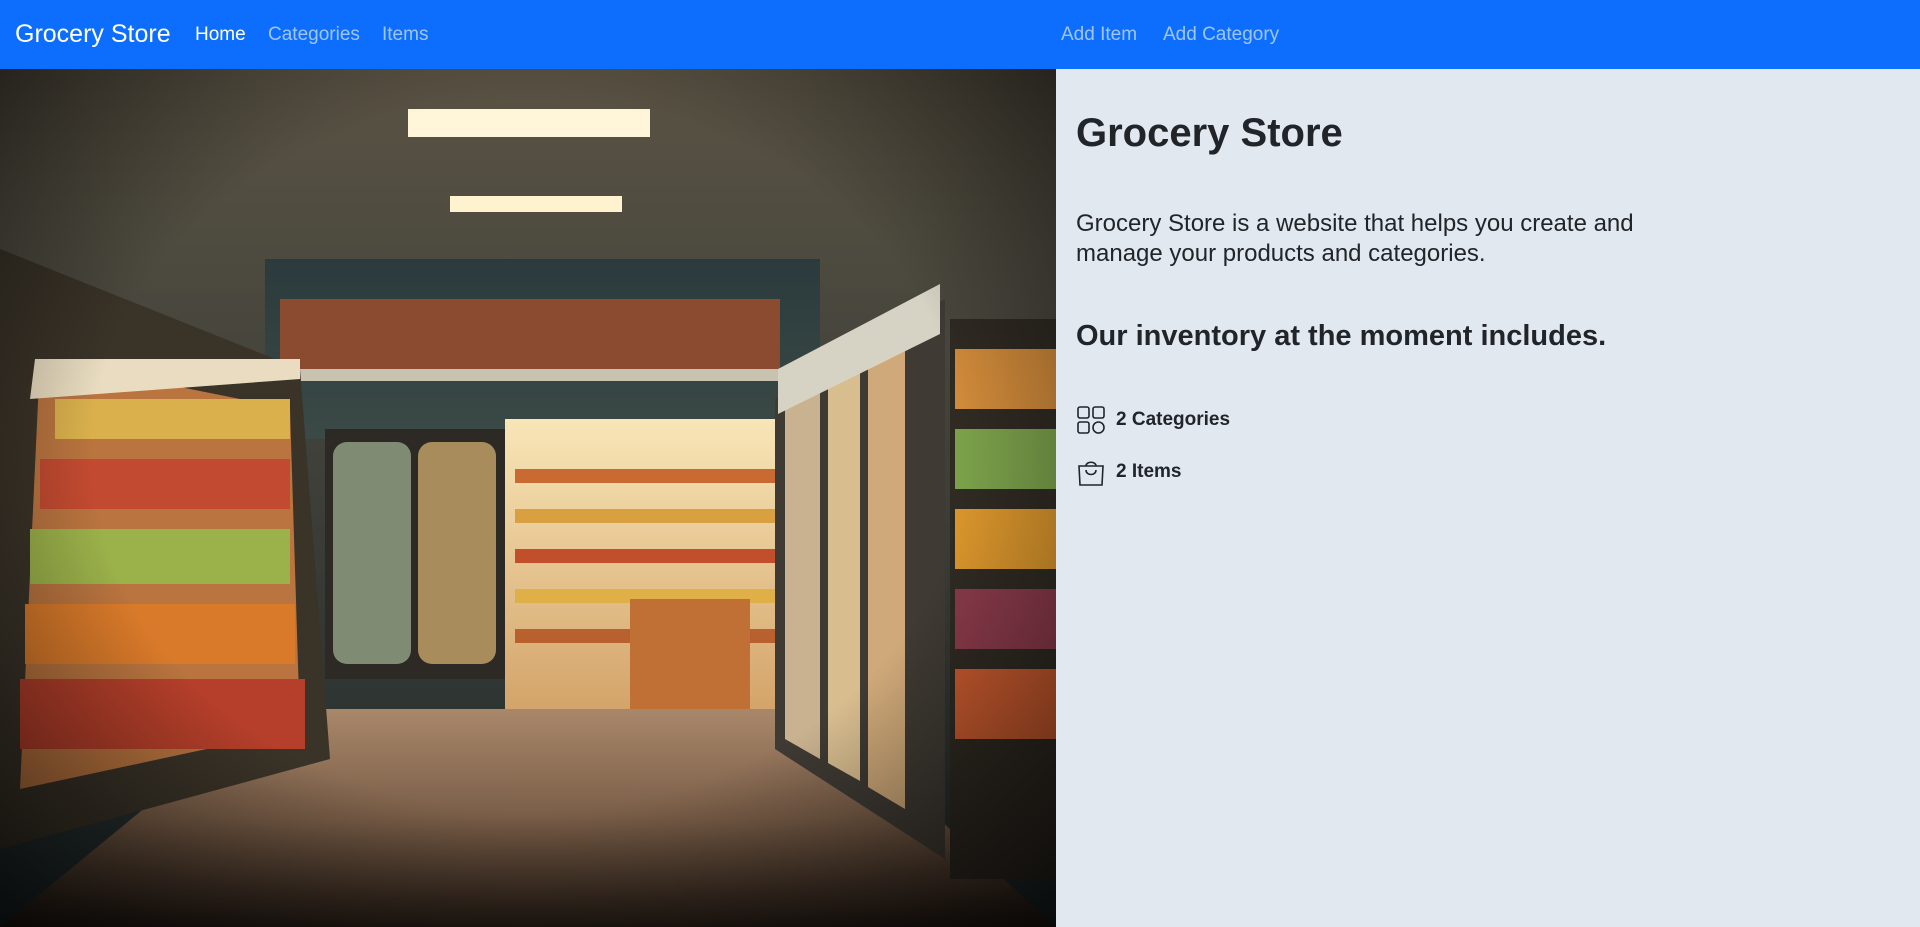 The image size is (1920, 927). I want to click on grid-icon, so click(1091, 420).